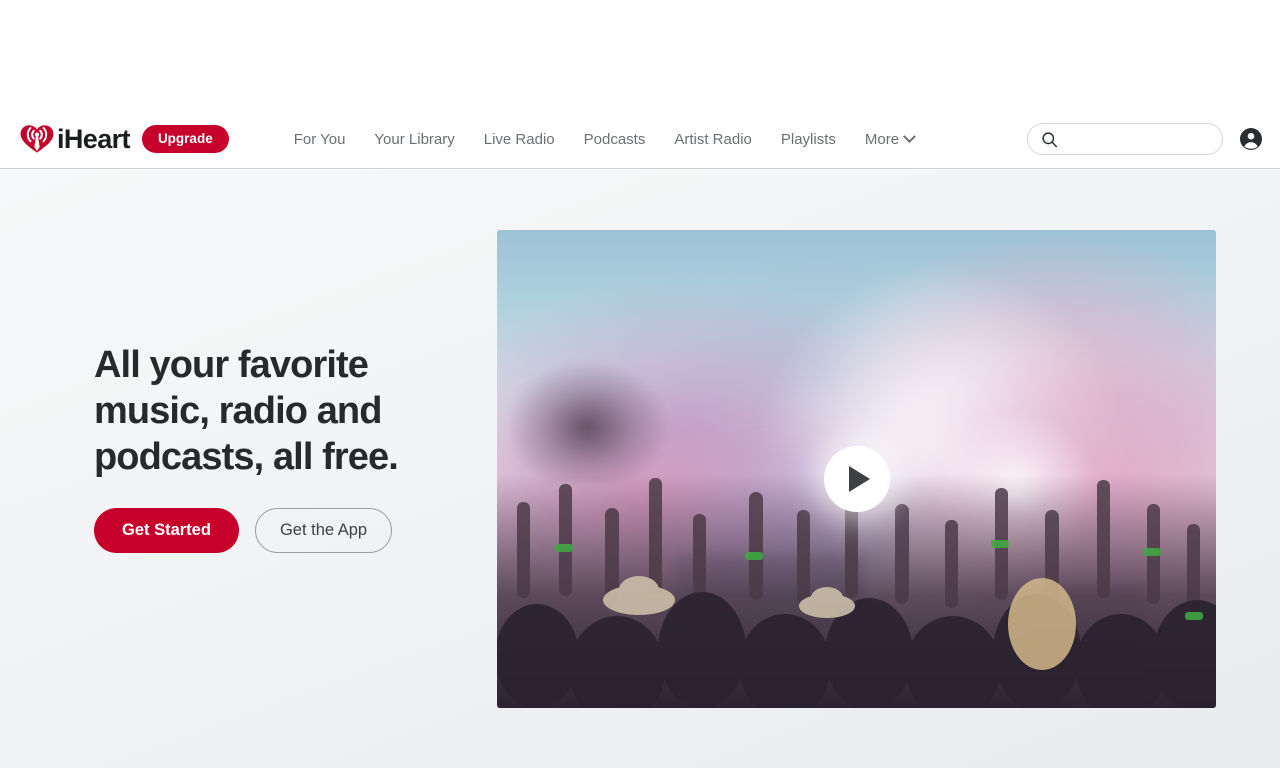 The width and height of the screenshot is (1280, 768). What do you see at coordinates (1251, 139) in the screenshot?
I see `account-circle-icon` at bounding box center [1251, 139].